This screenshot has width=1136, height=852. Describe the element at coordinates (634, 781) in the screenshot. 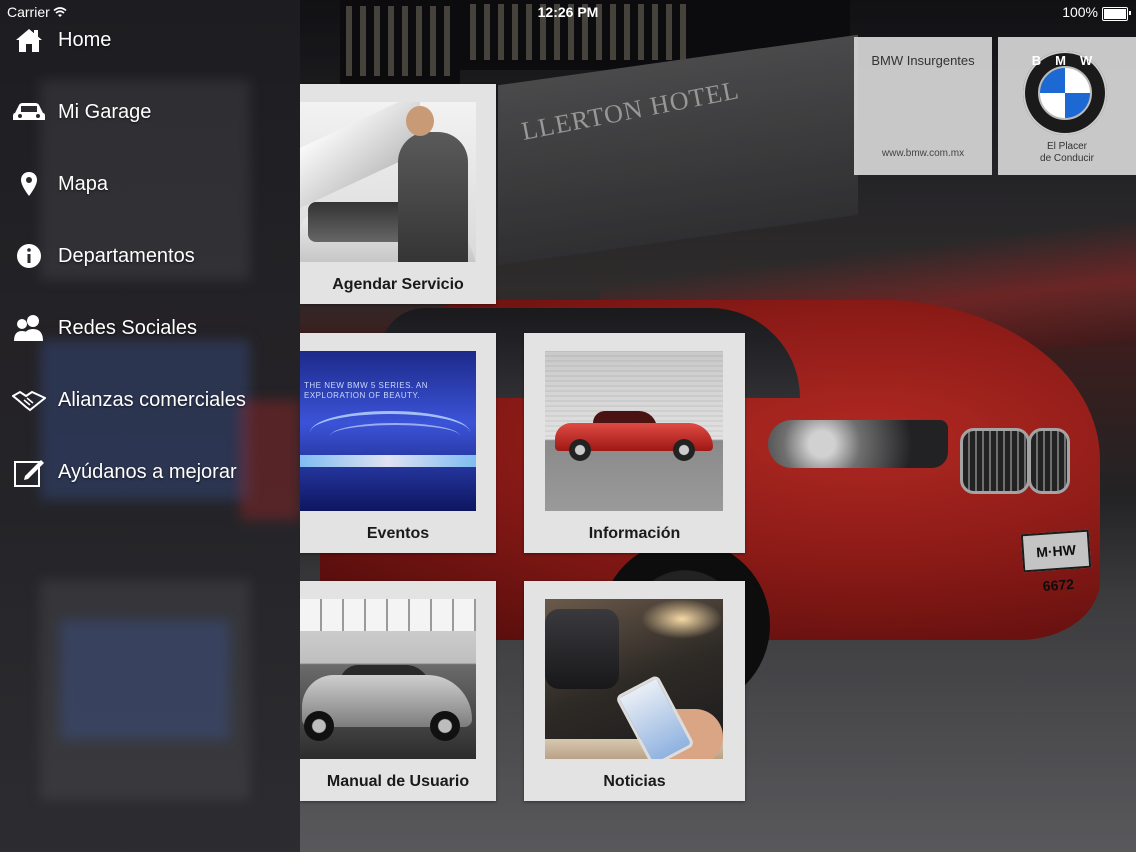

I see `tile-label: Noticias` at that location.